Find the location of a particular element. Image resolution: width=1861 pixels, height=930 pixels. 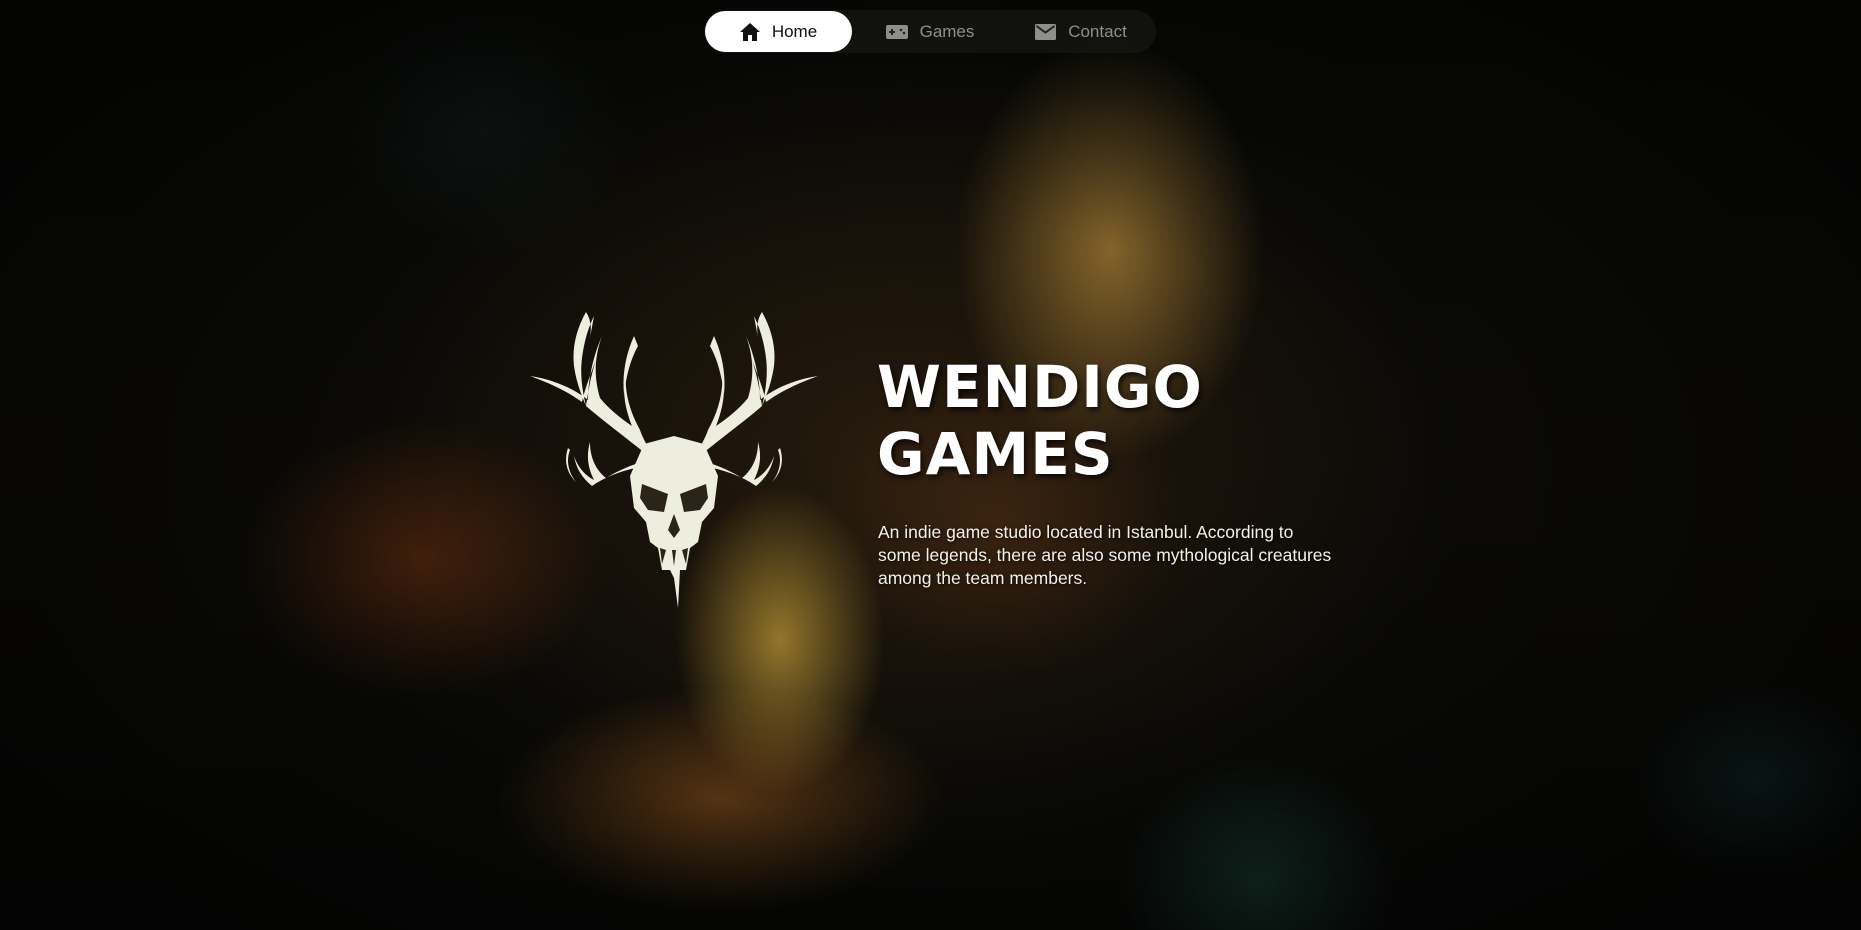

studio-title: WENDIGO GAMES is located at coordinates (1040, 421).